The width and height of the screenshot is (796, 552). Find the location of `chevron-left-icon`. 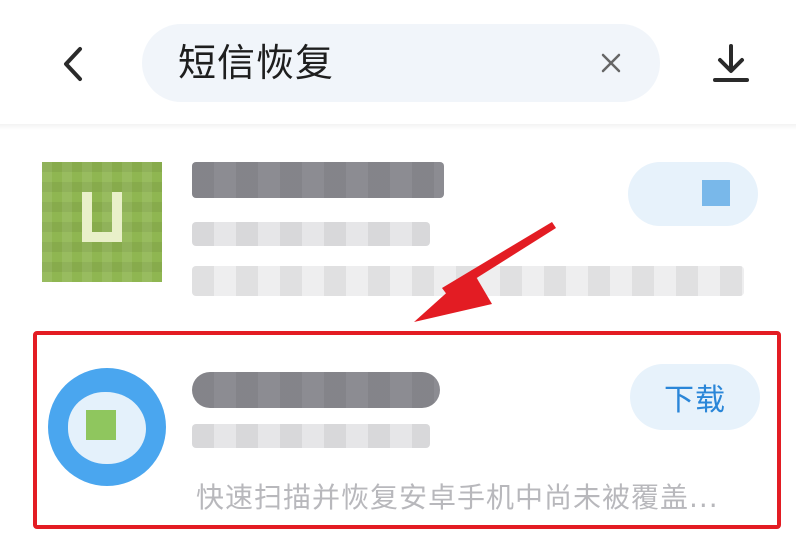

chevron-left-icon is located at coordinates (73, 64).